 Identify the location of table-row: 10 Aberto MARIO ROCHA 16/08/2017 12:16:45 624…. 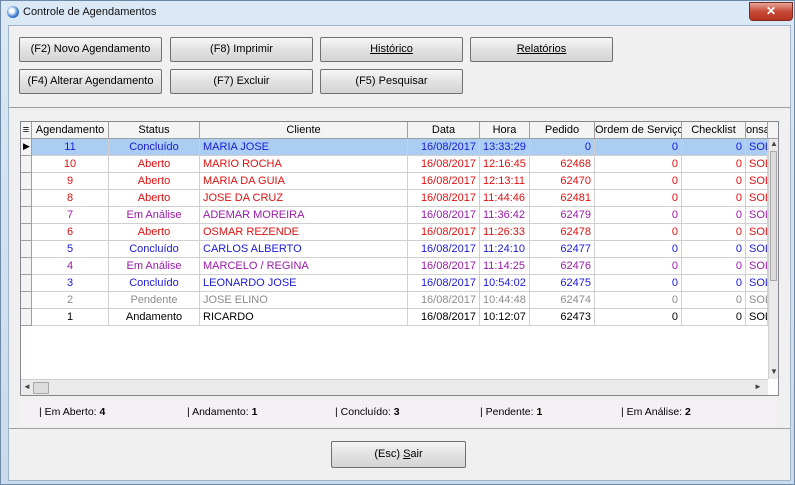
(394, 164).